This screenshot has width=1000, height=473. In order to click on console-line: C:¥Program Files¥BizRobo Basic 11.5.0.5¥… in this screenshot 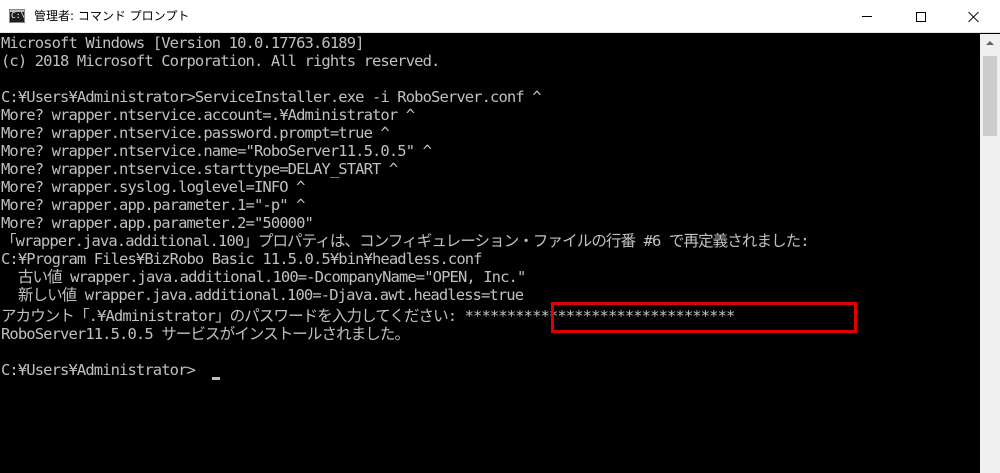, I will do `click(242, 259)`.